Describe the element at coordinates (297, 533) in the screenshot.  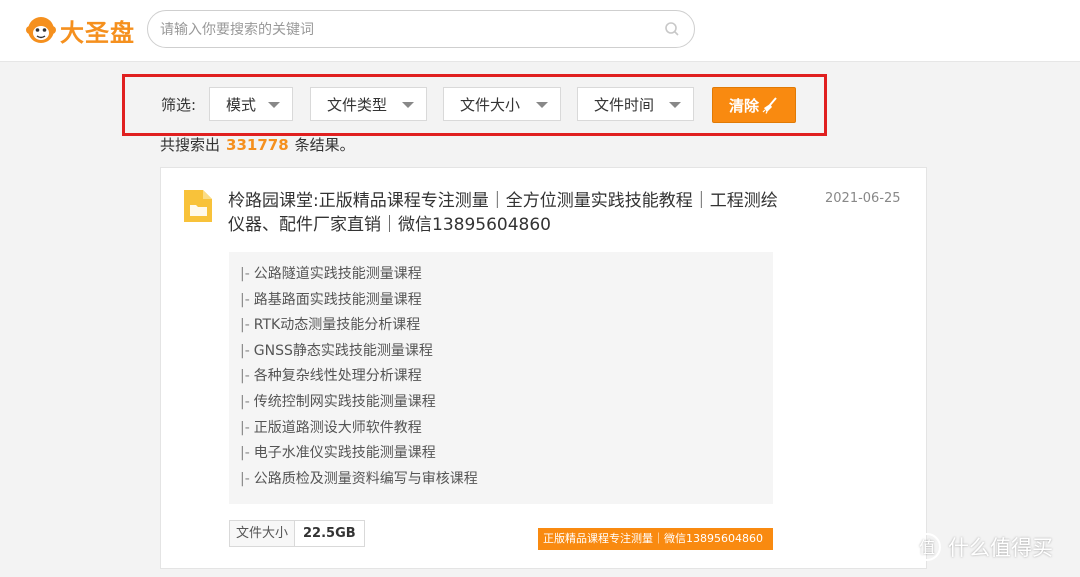
I see `file-size-info: 文件大小 22.5GB` at that location.